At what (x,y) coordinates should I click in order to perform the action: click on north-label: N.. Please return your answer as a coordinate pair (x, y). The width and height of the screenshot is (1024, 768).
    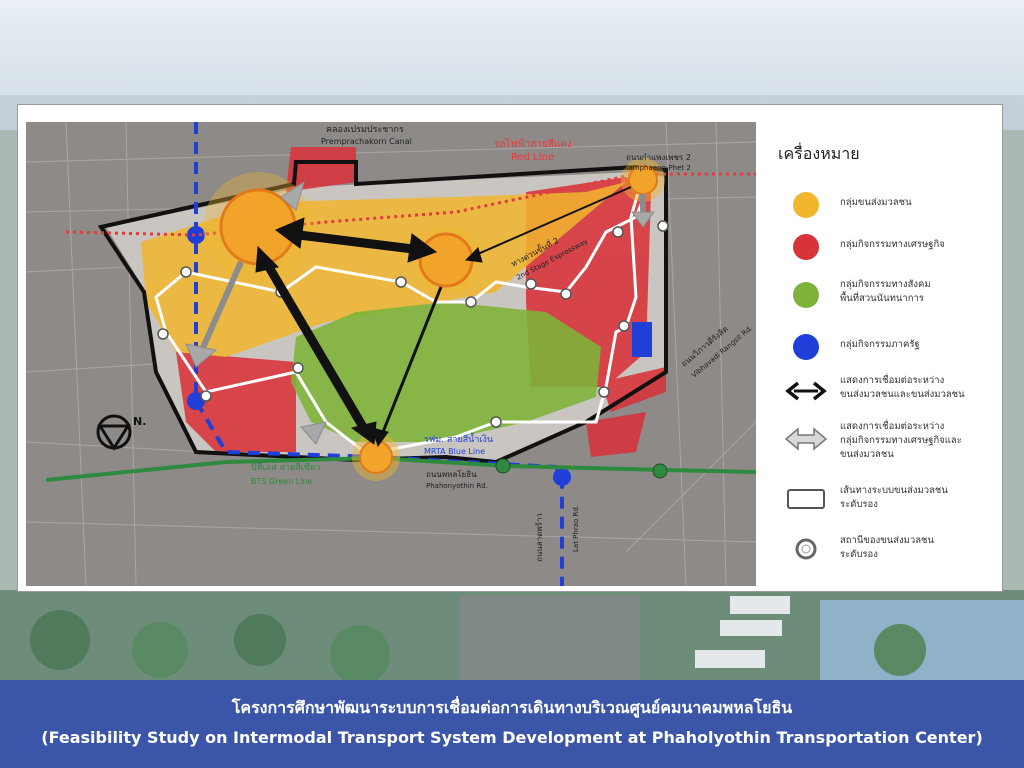
    Looking at the image, I should click on (139, 421).